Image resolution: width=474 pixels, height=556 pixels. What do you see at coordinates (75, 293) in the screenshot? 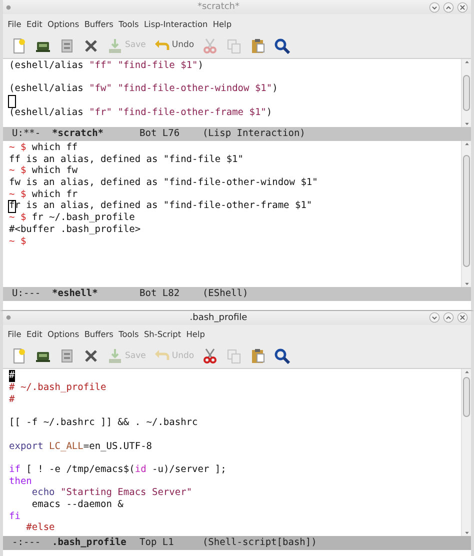
I see `buffer-name: *eshell*` at bounding box center [75, 293].